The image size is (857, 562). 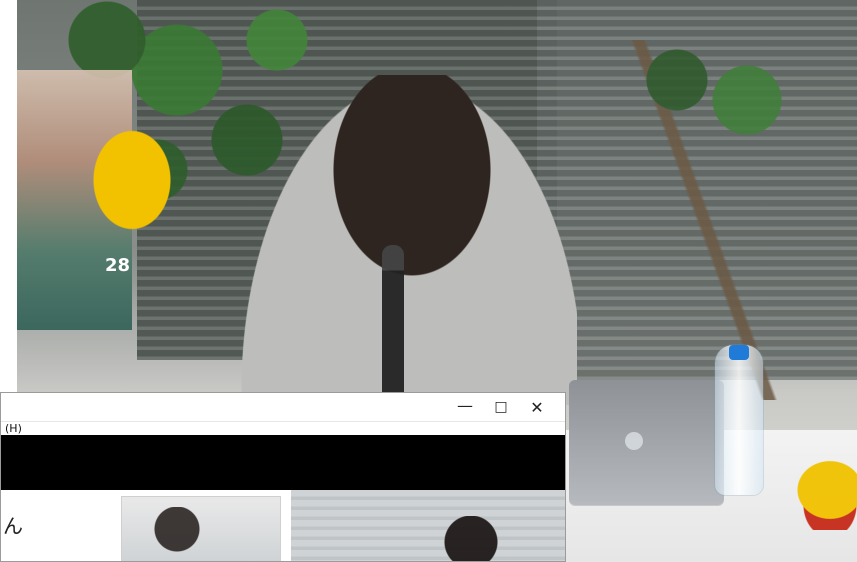 I want to click on content-person, so click(x=471, y=538).